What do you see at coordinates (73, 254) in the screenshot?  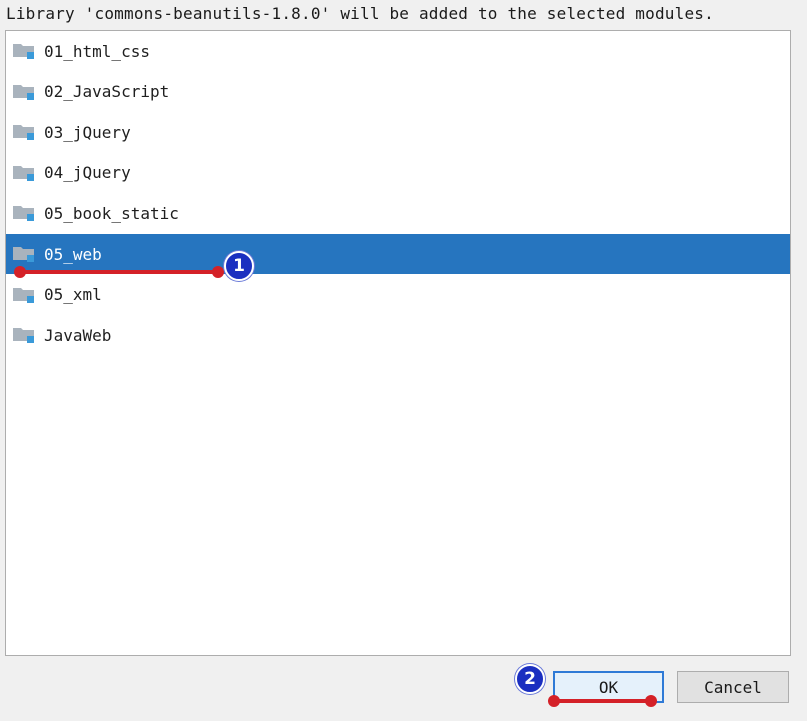 I see `module-name: 05_web` at bounding box center [73, 254].